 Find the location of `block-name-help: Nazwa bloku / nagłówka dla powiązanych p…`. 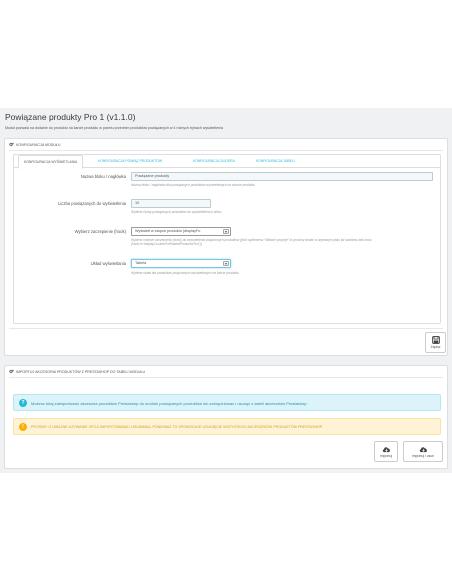

block-name-help: Nazwa bloku / nagłówka dla powiązanych p… is located at coordinates (193, 185).